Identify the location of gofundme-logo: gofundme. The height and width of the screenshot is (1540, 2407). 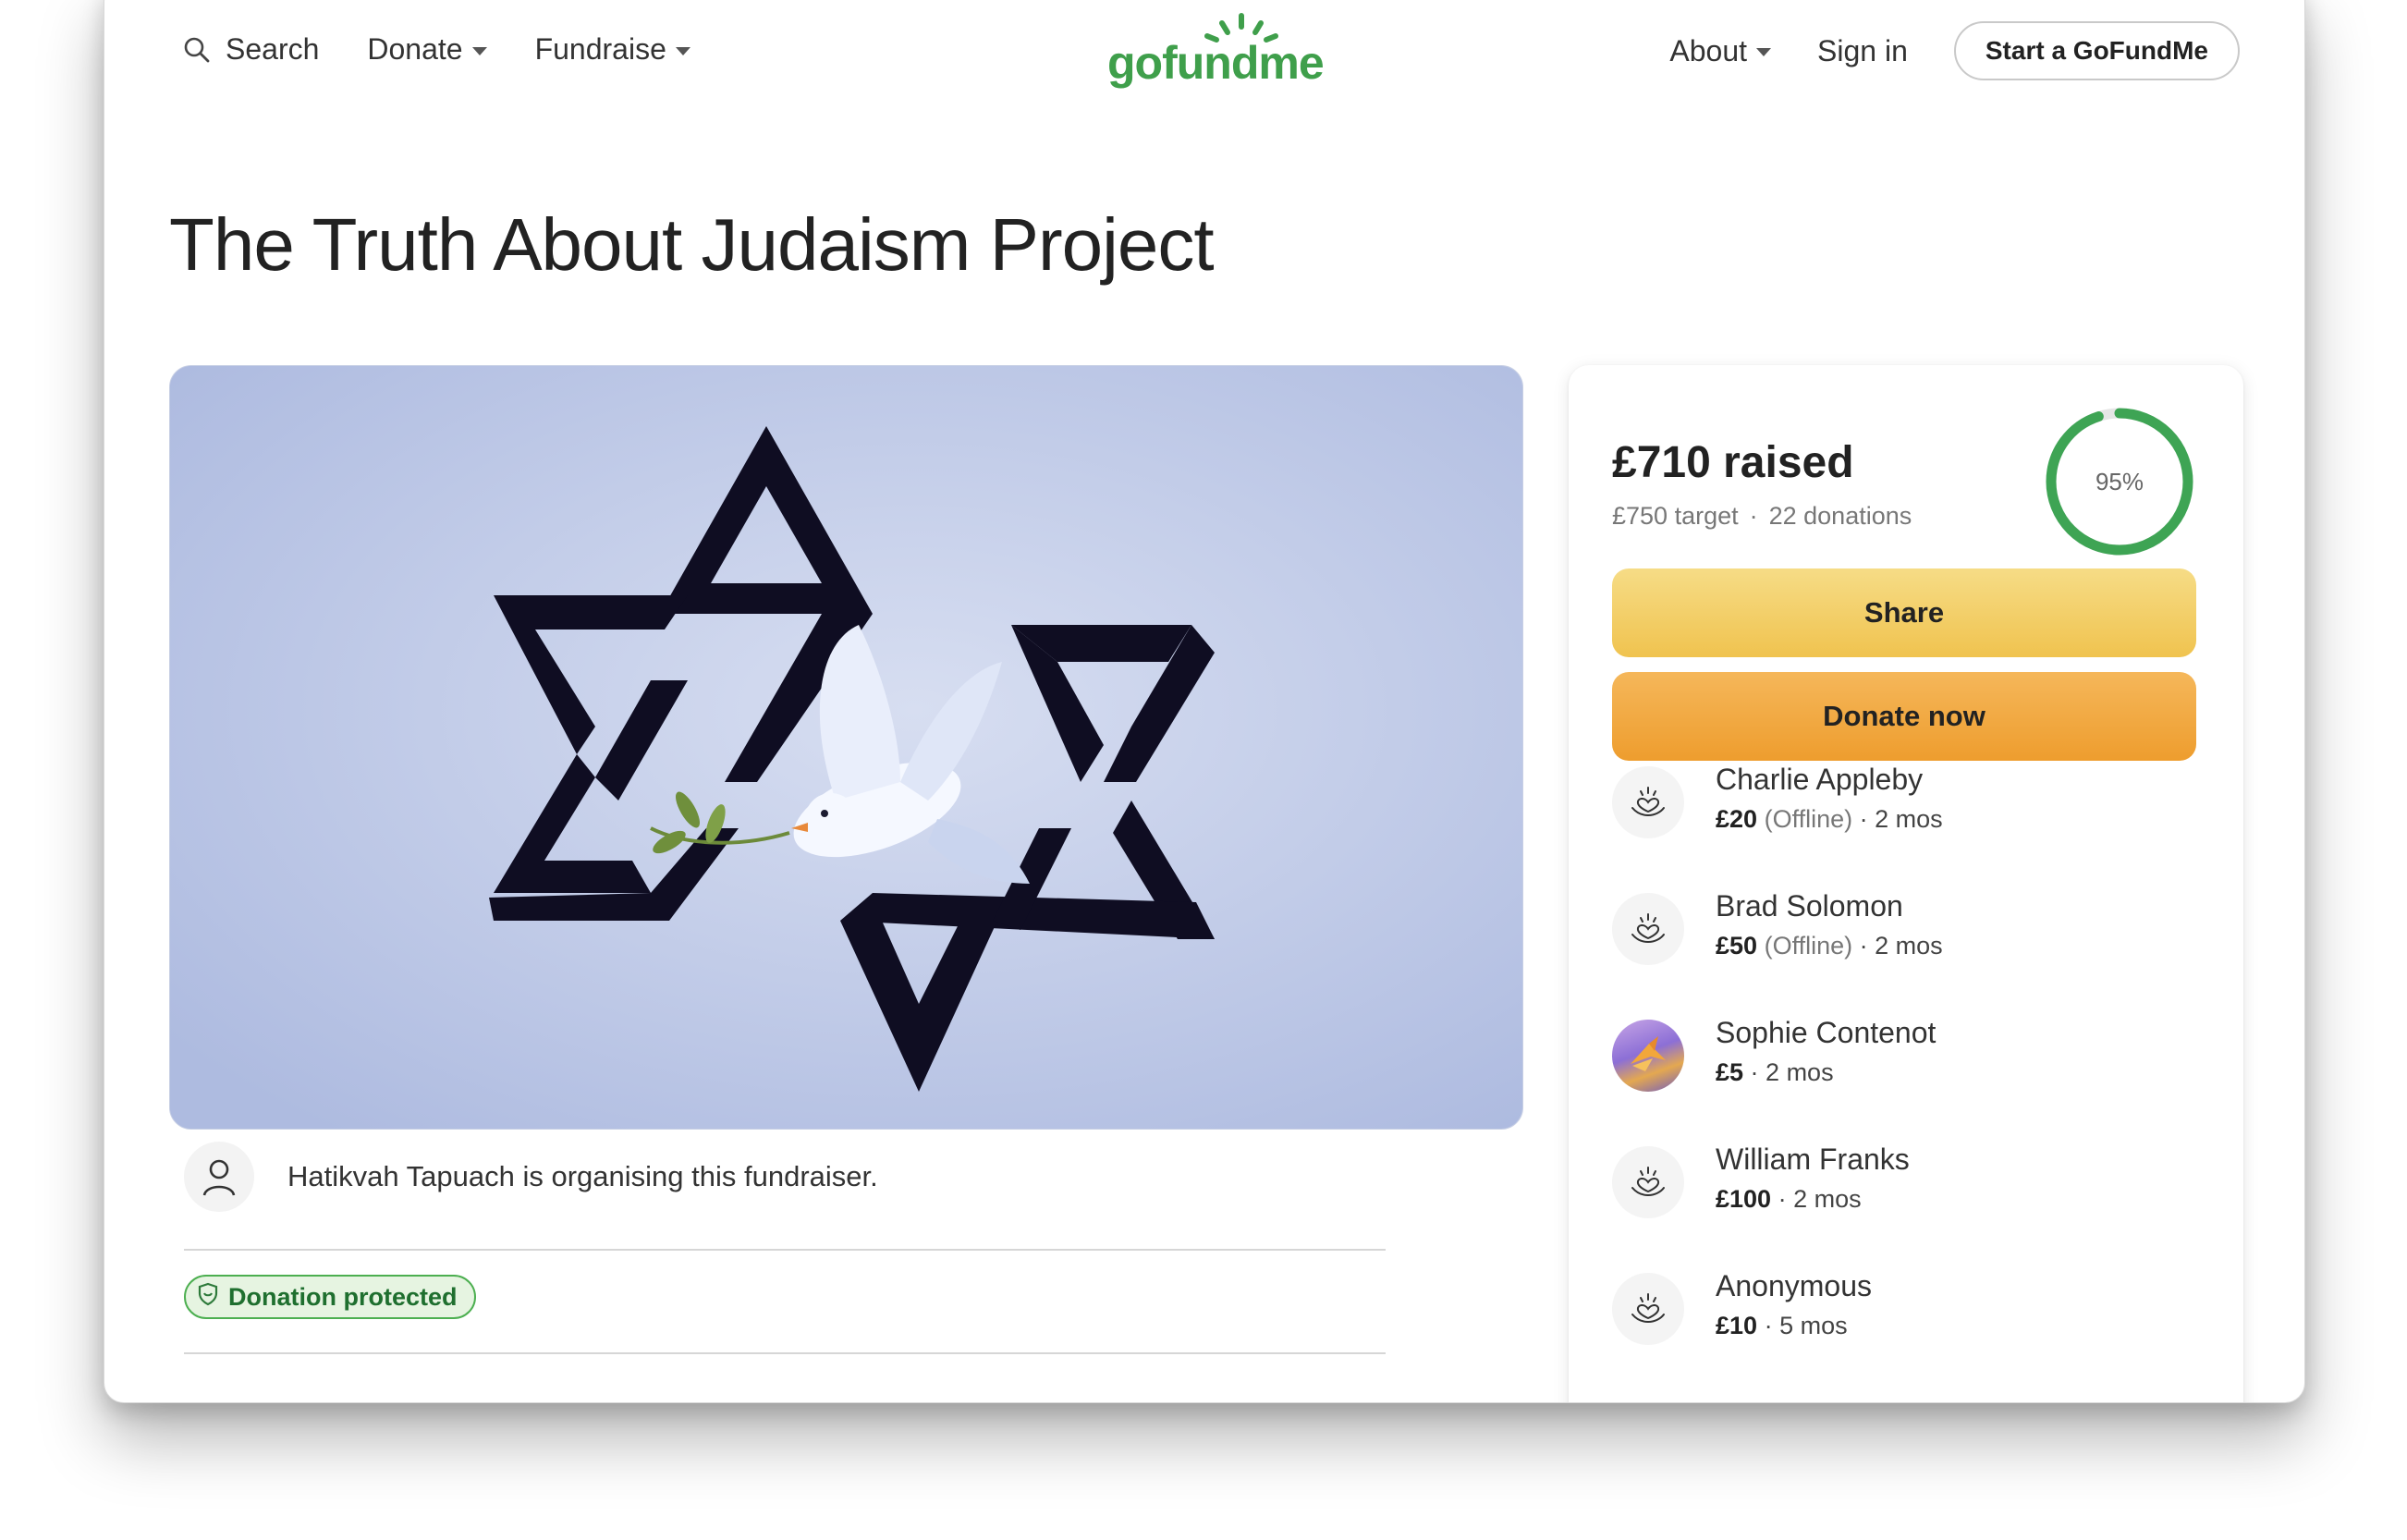
(1218, 53).